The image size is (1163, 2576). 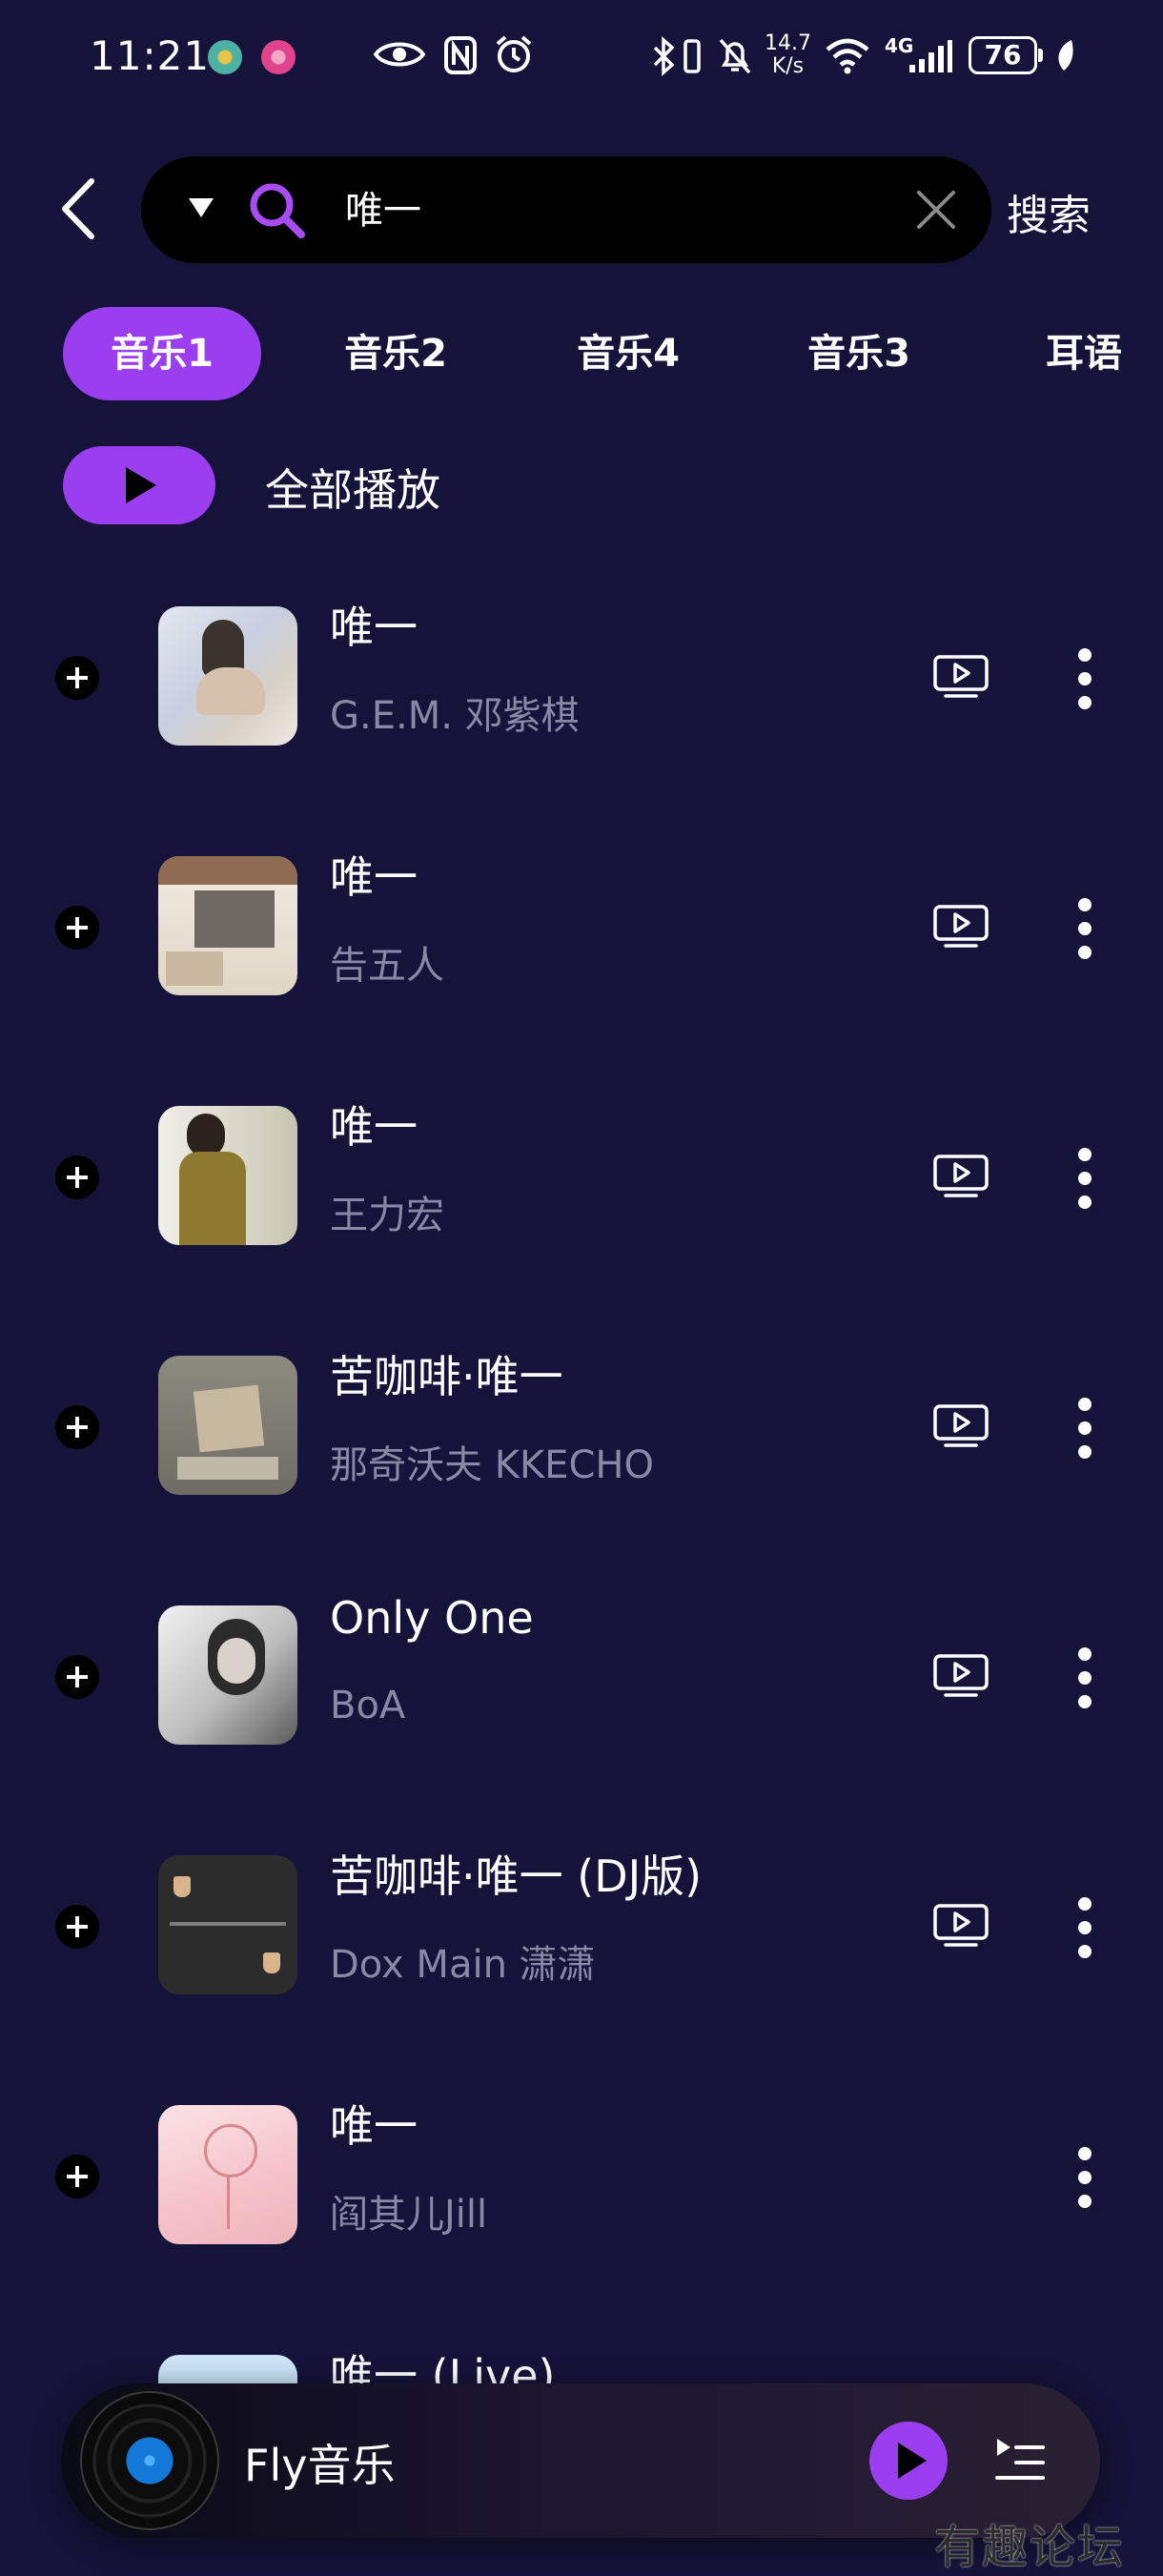 I want to click on song-title: 苦咖啡·唯一 (DJ版), so click(x=516, y=1876).